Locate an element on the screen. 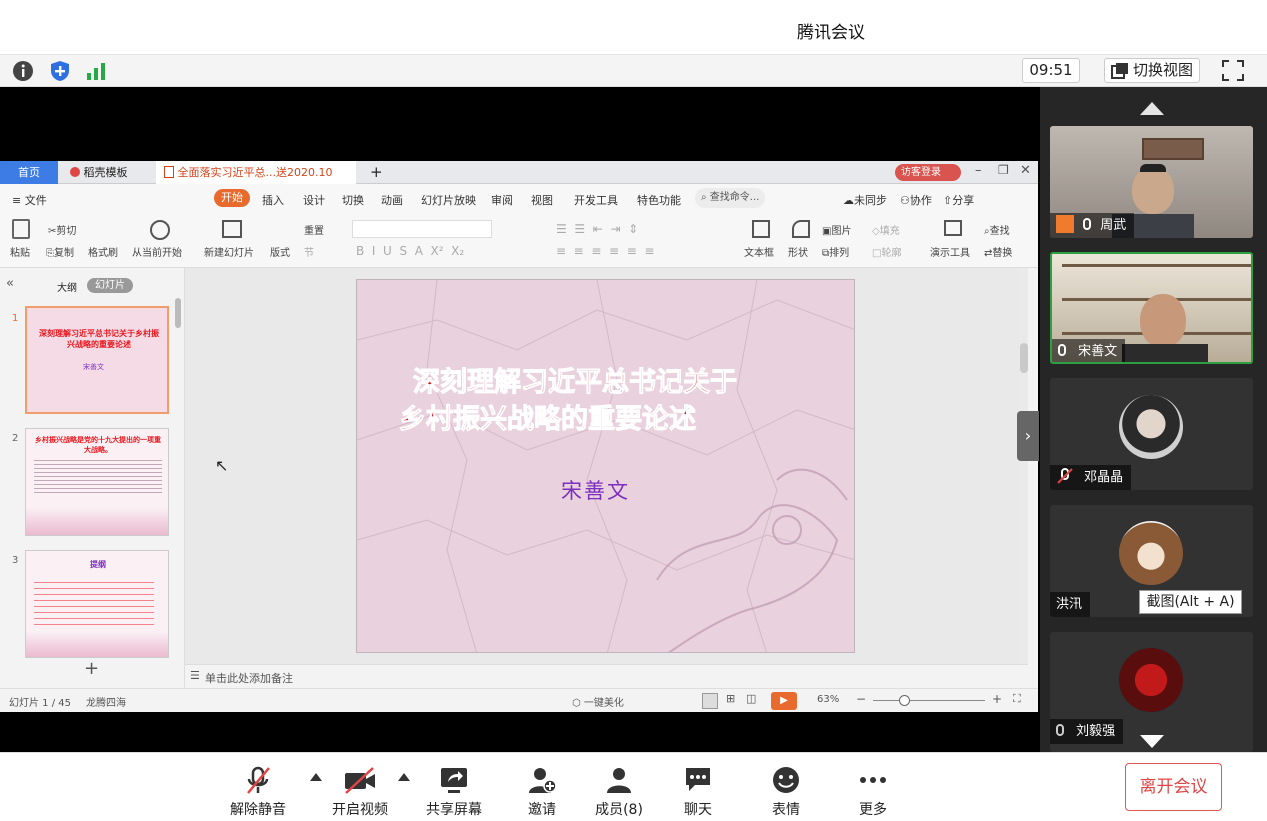 The height and width of the screenshot is (821, 1267). members-button: 成员(8) is located at coordinates (619, 792).